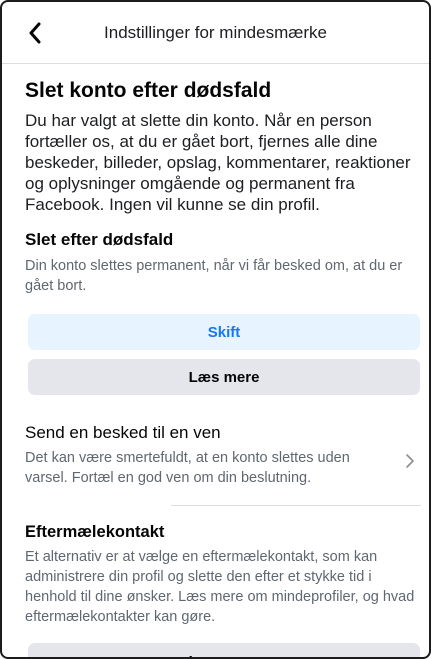 The width and height of the screenshot is (431, 659). Describe the element at coordinates (410, 461) in the screenshot. I see `chevron-right-icon` at that location.